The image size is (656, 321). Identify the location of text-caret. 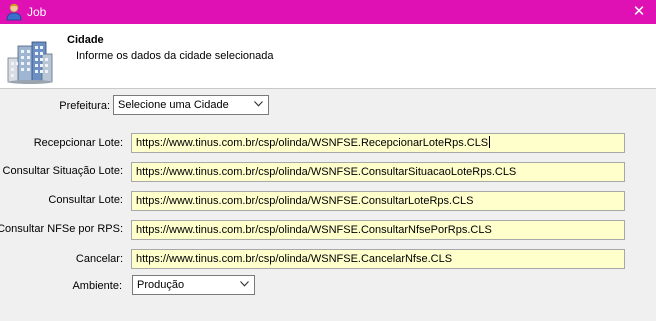
(490, 142).